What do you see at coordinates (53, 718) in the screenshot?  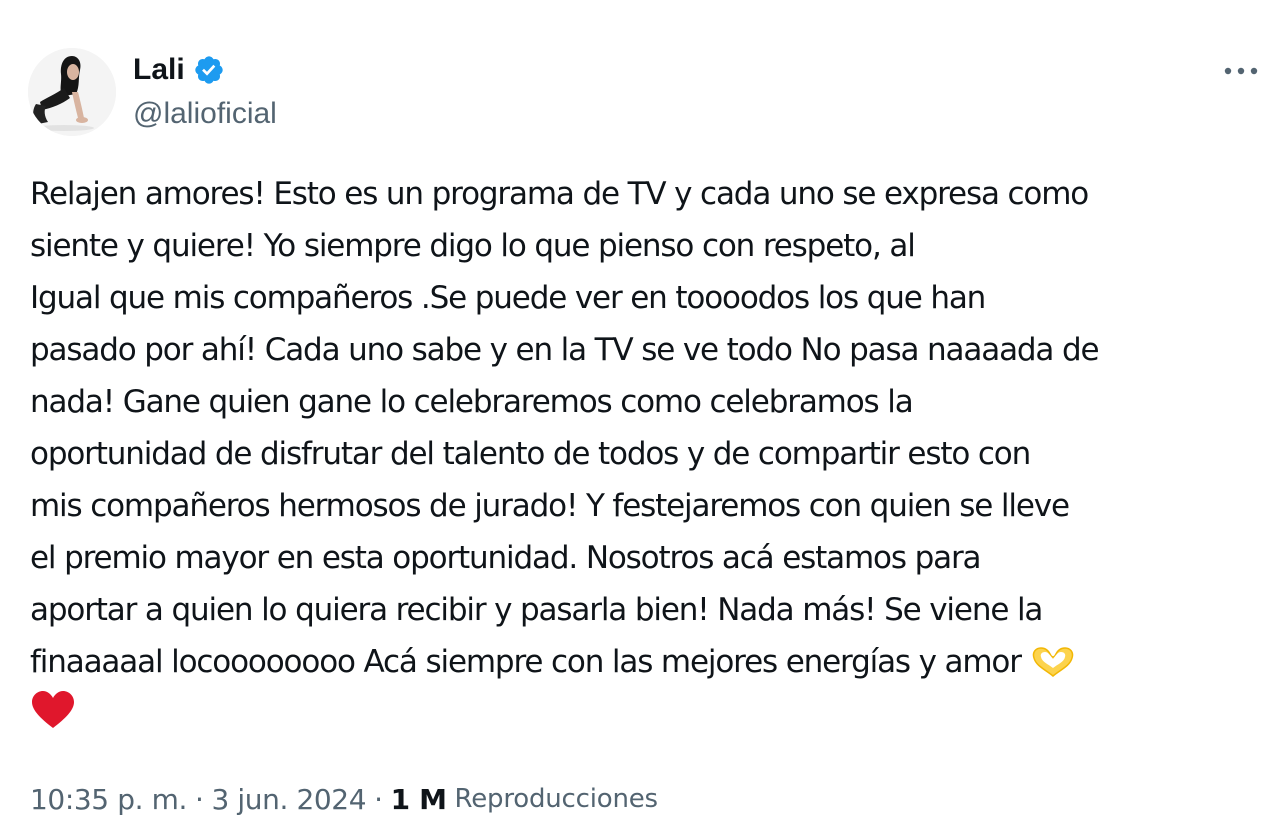 I see `red-heart-emoji` at bounding box center [53, 718].